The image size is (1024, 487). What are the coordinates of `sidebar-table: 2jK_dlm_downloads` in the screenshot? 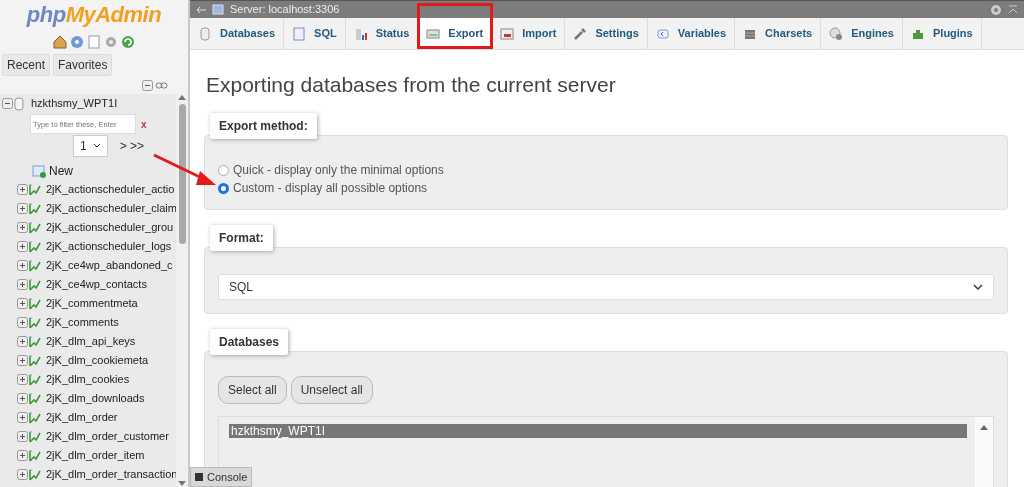 It's located at (95, 398).